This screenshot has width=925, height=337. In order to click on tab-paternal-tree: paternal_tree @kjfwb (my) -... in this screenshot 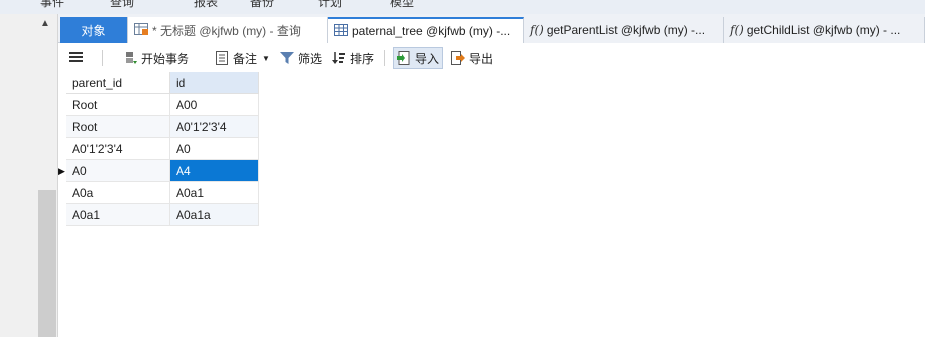, I will do `click(426, 30)`.